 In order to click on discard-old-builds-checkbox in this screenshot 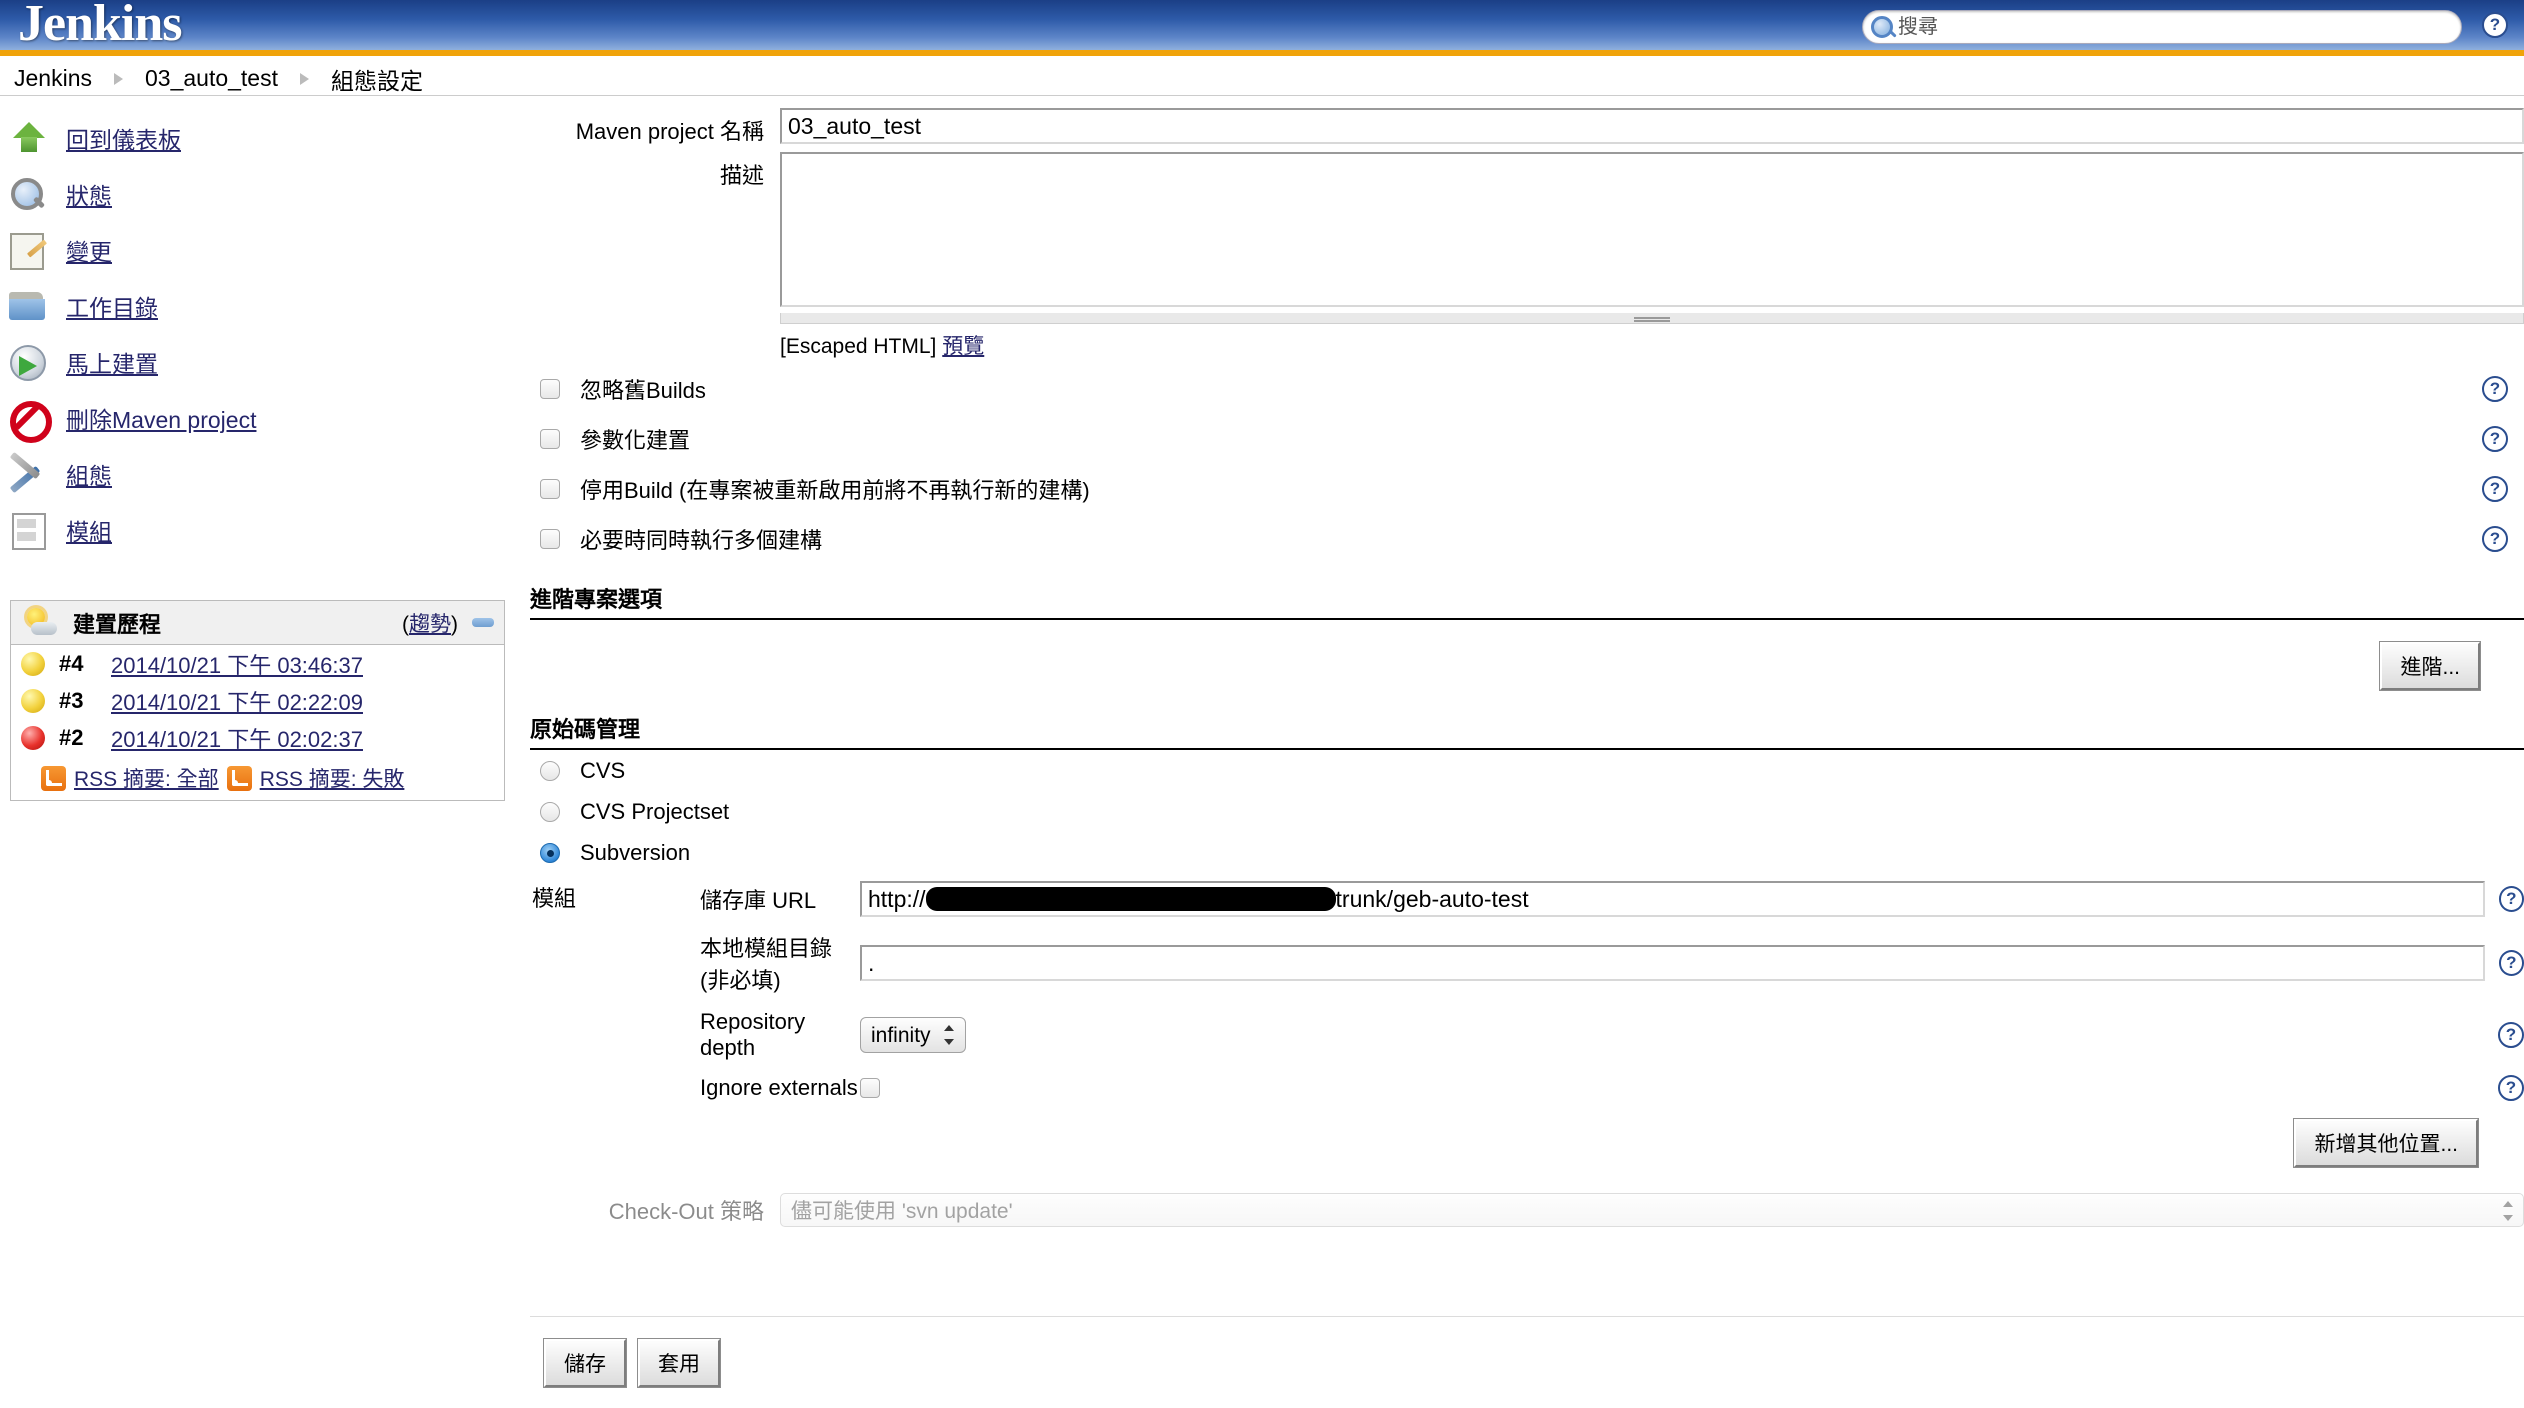, I will do `click(550, 389)`.